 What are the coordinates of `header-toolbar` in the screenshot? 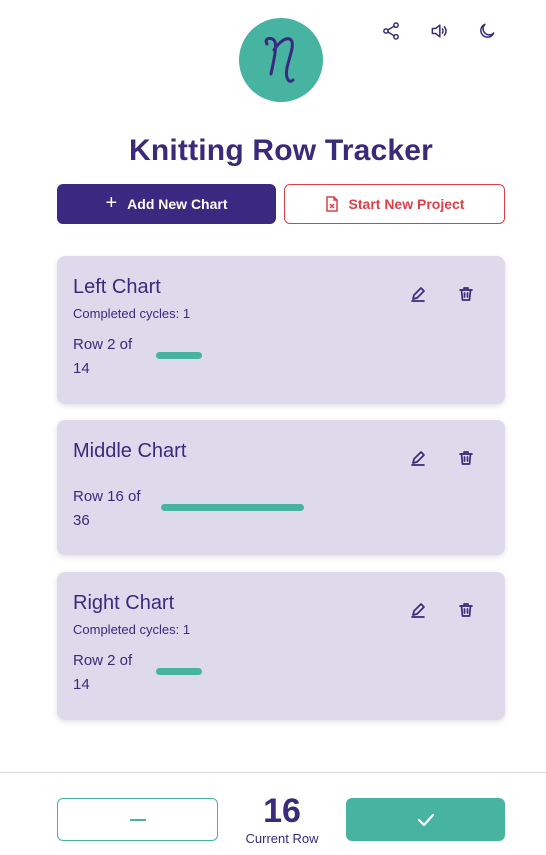 It's located at (439, 31).